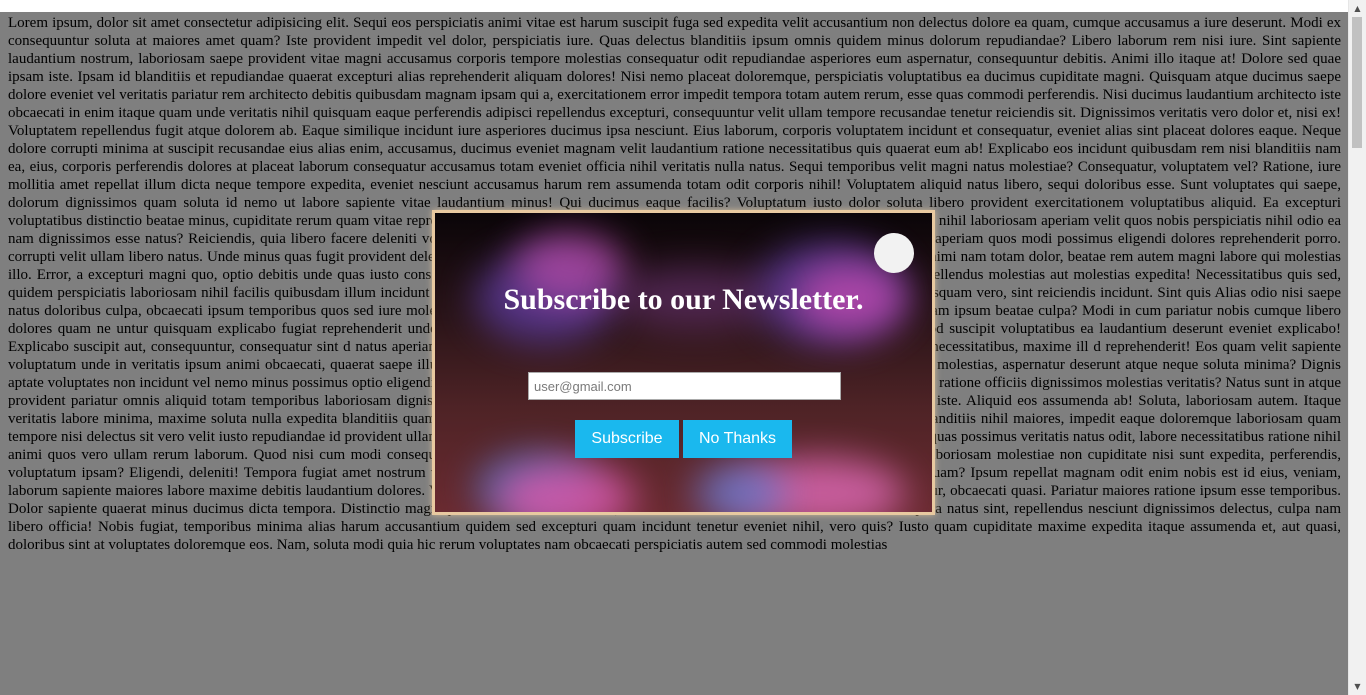 This screenshot has width=1366, height=695. Describe the element at coordinates (627, 439) in the screenshot. I see `subscribe-button: Subscribe` at that location.